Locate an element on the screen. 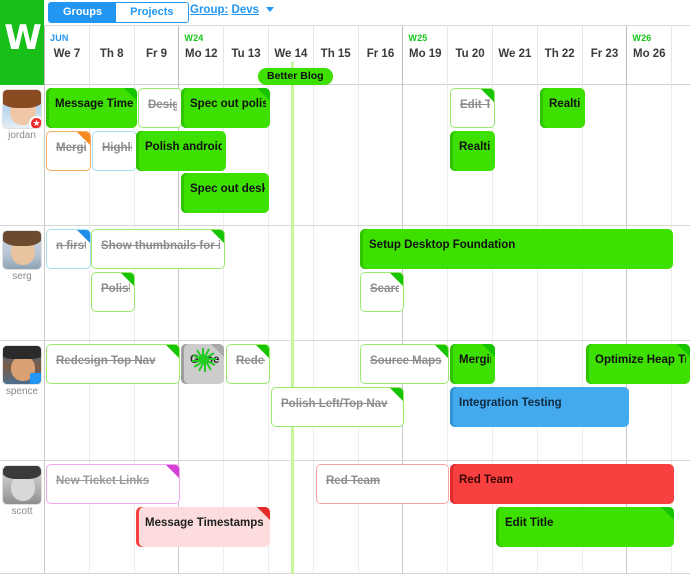 This screenshot has height=574, width=690. app-logo: W is located at coordinates (22, 42).